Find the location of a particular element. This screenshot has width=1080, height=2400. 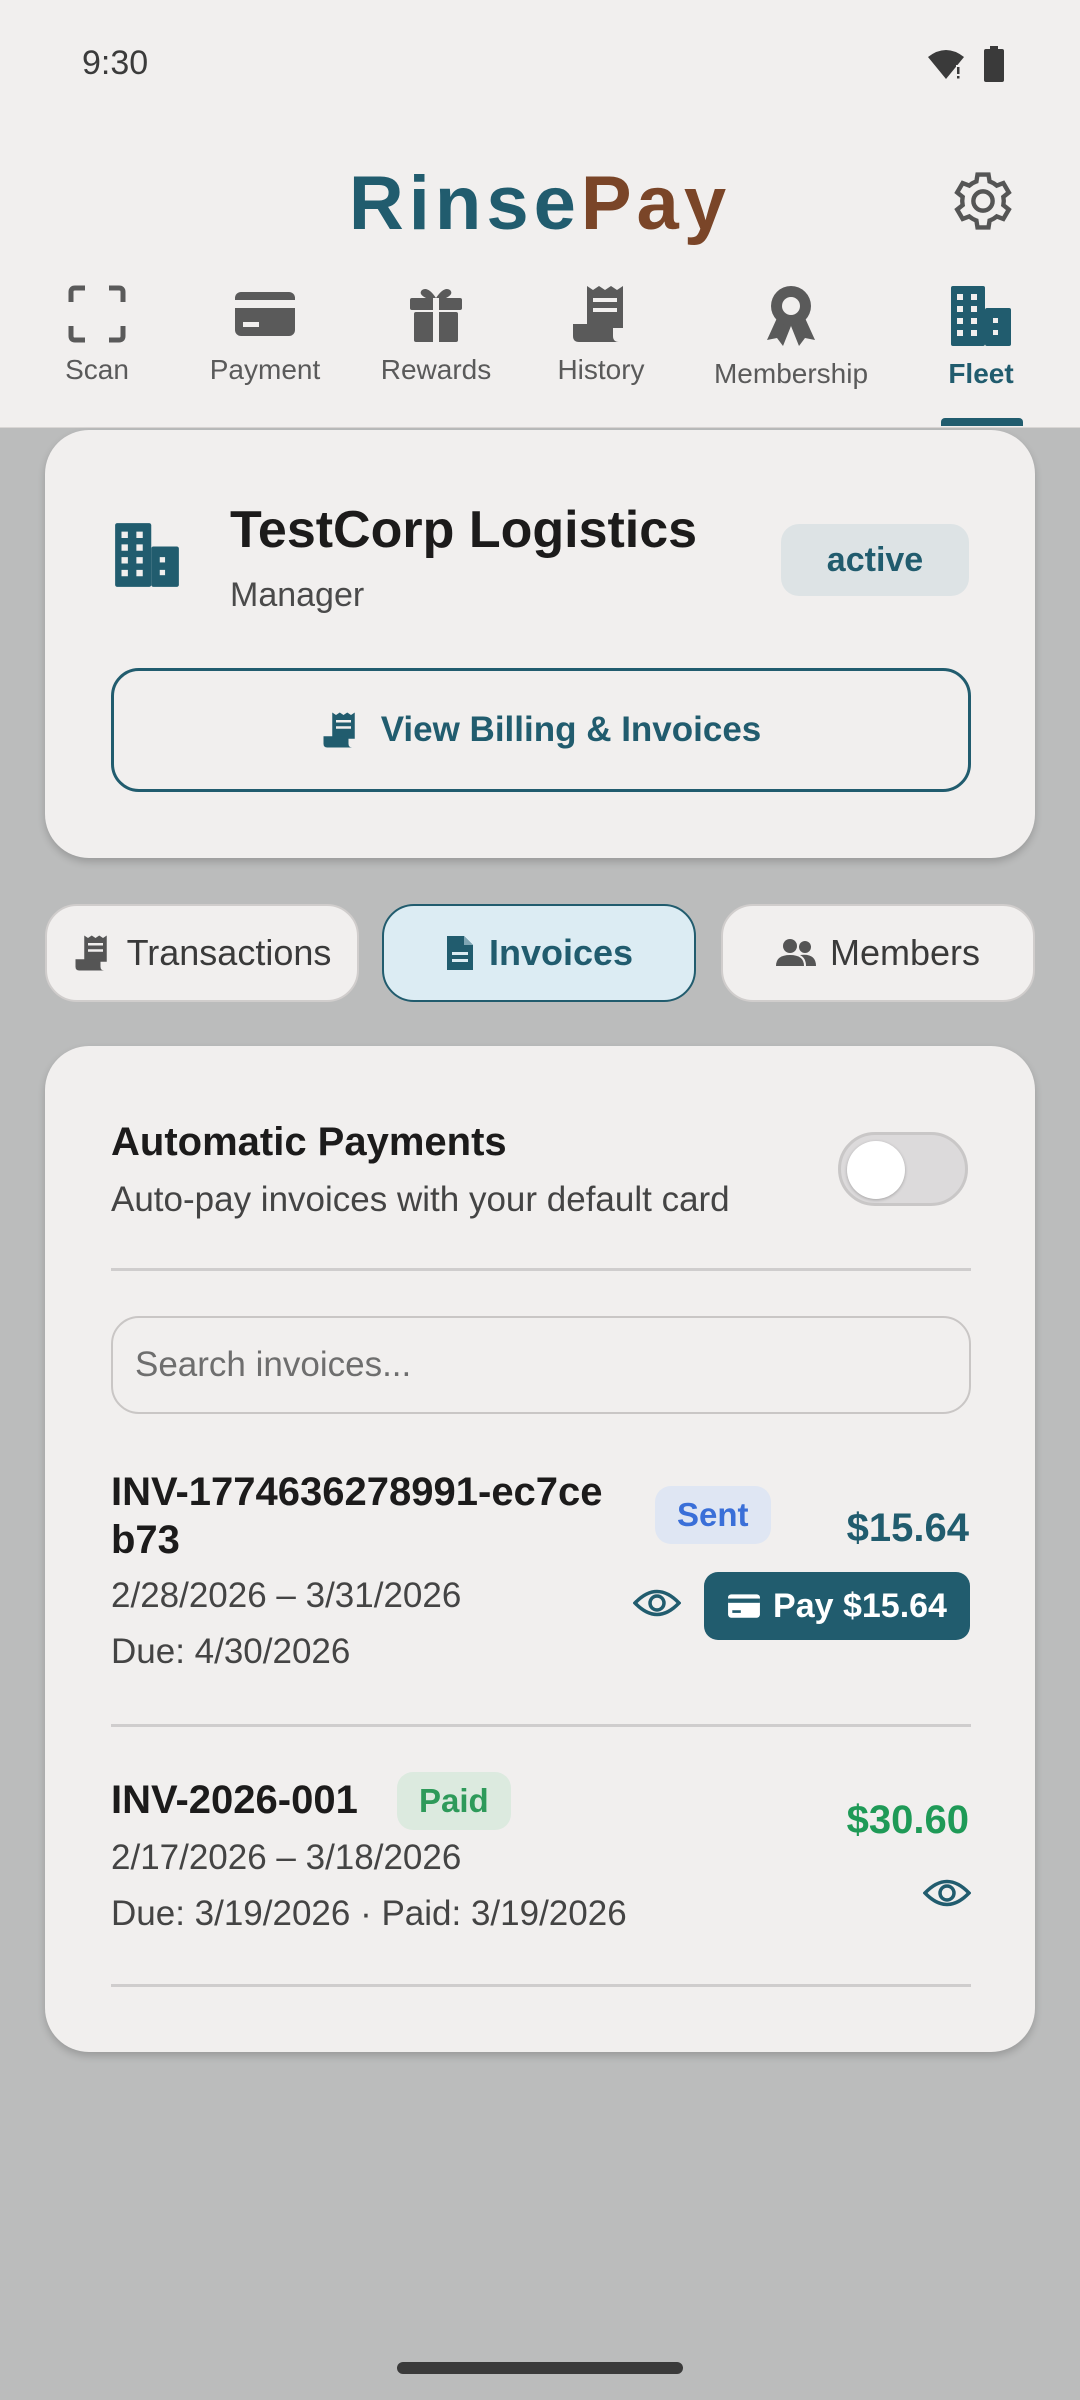

nav-tab-fleet: Fleet is located at coordinates (981, 352).